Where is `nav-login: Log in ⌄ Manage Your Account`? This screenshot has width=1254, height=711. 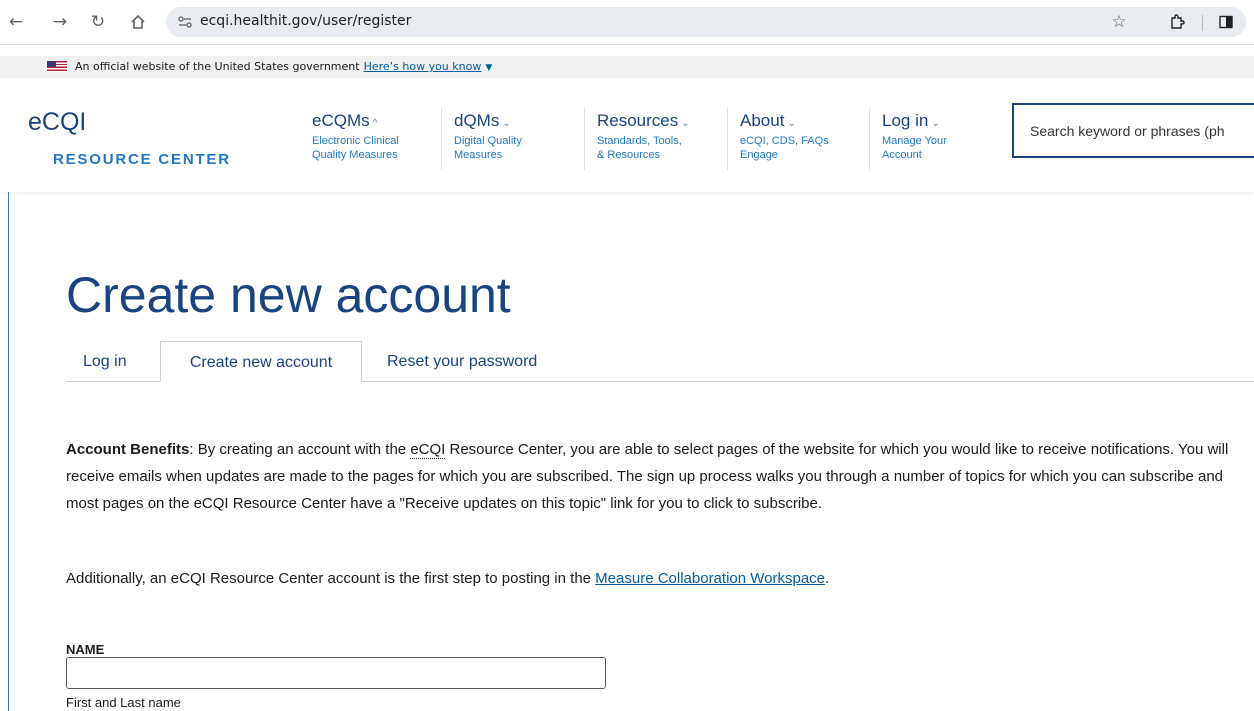 nav-login: Log in ⌄ Manage Your Account is located at coordinates (914, 136).